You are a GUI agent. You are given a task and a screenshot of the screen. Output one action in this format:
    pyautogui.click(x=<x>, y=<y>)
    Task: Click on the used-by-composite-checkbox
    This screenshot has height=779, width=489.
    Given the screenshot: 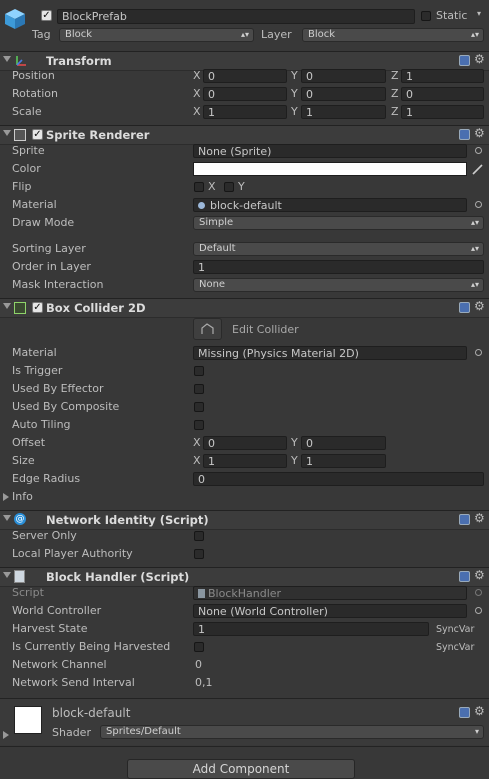 What is the action you would take?
    pyautogui.click(x=199, y=407)
    